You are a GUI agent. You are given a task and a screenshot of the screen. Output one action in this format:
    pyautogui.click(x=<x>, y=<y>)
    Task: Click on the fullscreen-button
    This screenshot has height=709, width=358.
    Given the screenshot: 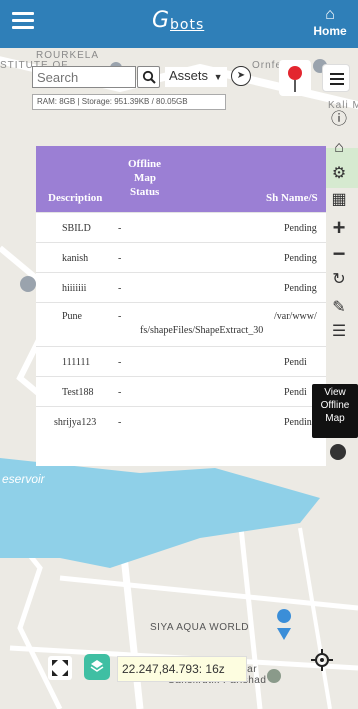 What is the action you would take?
    pyautogui.click(x=60, y=668)
    